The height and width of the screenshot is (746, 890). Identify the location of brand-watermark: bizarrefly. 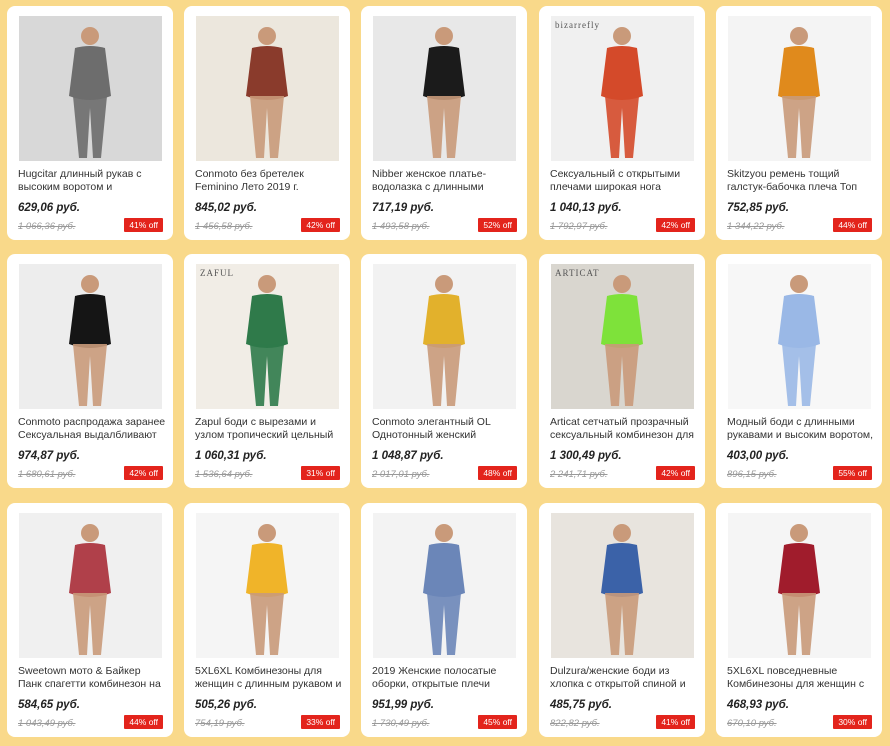
(577, 25).